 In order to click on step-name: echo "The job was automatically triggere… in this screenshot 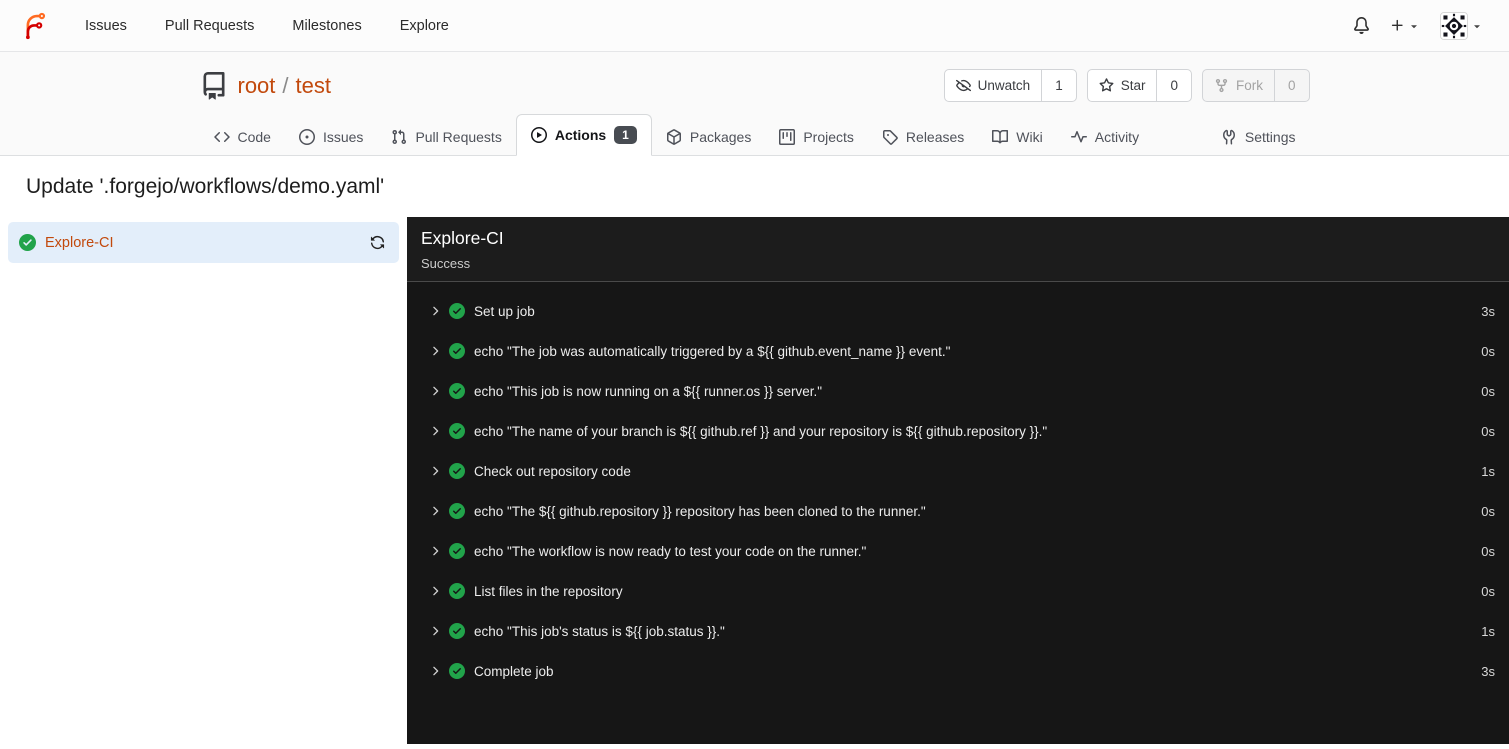, I will do `click(712, 351)`.